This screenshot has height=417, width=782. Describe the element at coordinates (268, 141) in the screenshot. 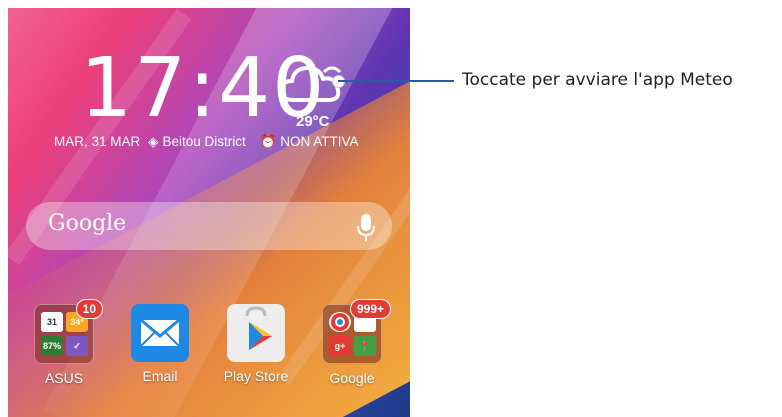

I see `alarm-icon: ⏰` at that location.